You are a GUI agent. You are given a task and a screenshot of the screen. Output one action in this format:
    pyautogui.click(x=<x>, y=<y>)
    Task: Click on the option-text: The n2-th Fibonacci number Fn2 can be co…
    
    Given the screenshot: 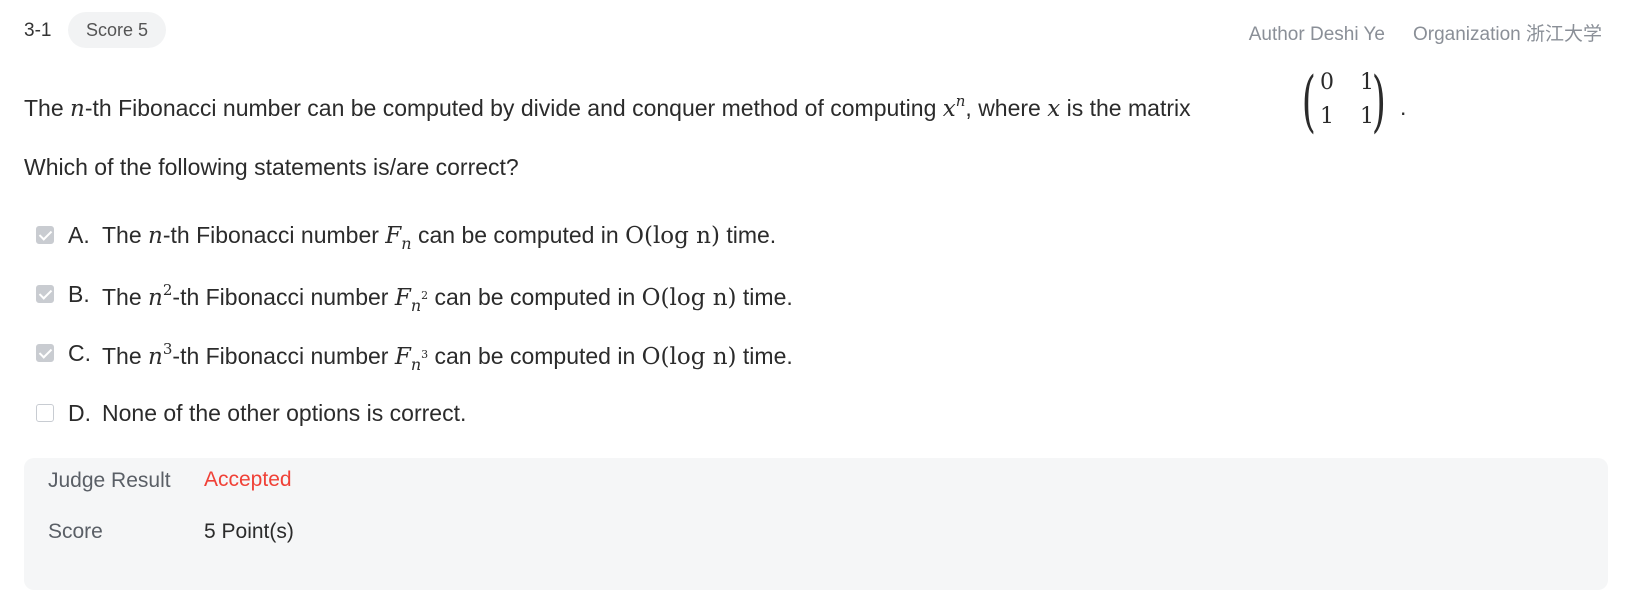 What is the action you would take?
    pyautogui.click(x=447, y=298)
    